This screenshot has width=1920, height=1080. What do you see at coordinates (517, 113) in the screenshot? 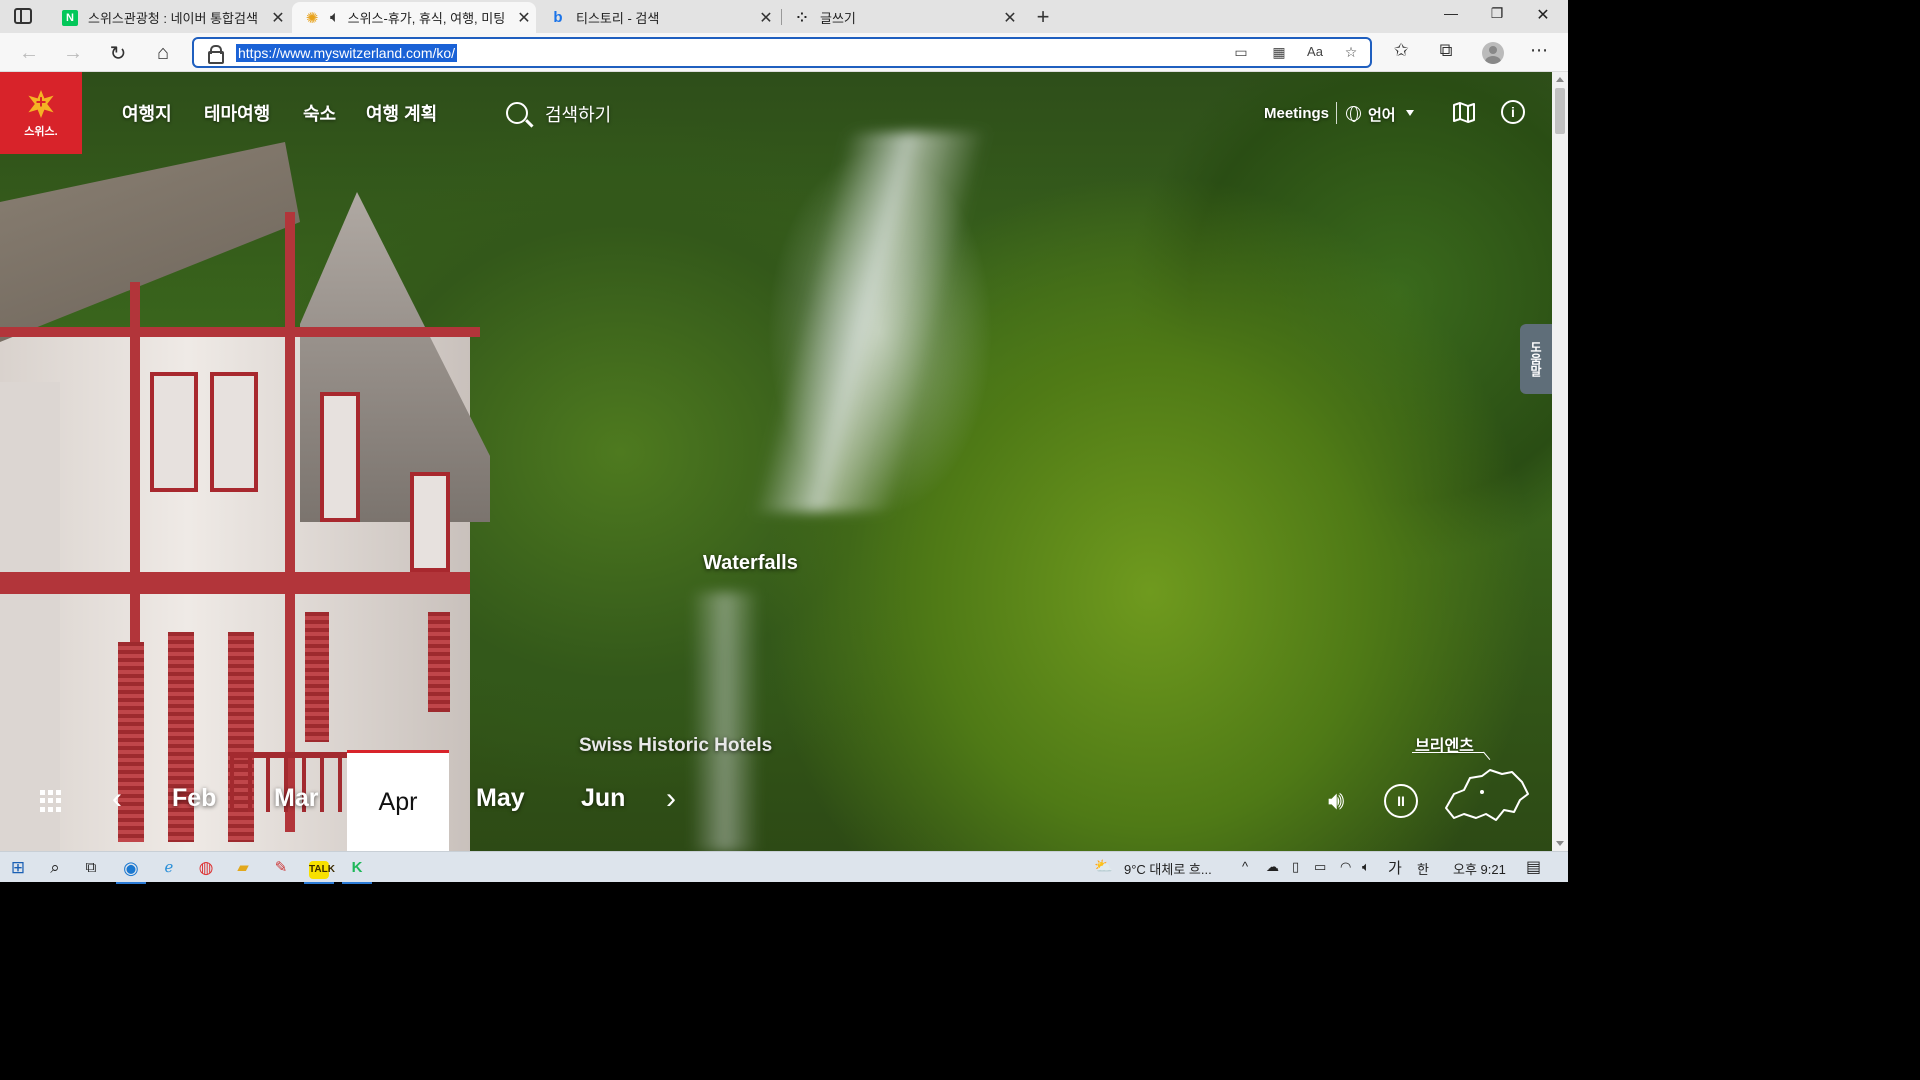
I see `search-icon` at bounding box center [517, 113].